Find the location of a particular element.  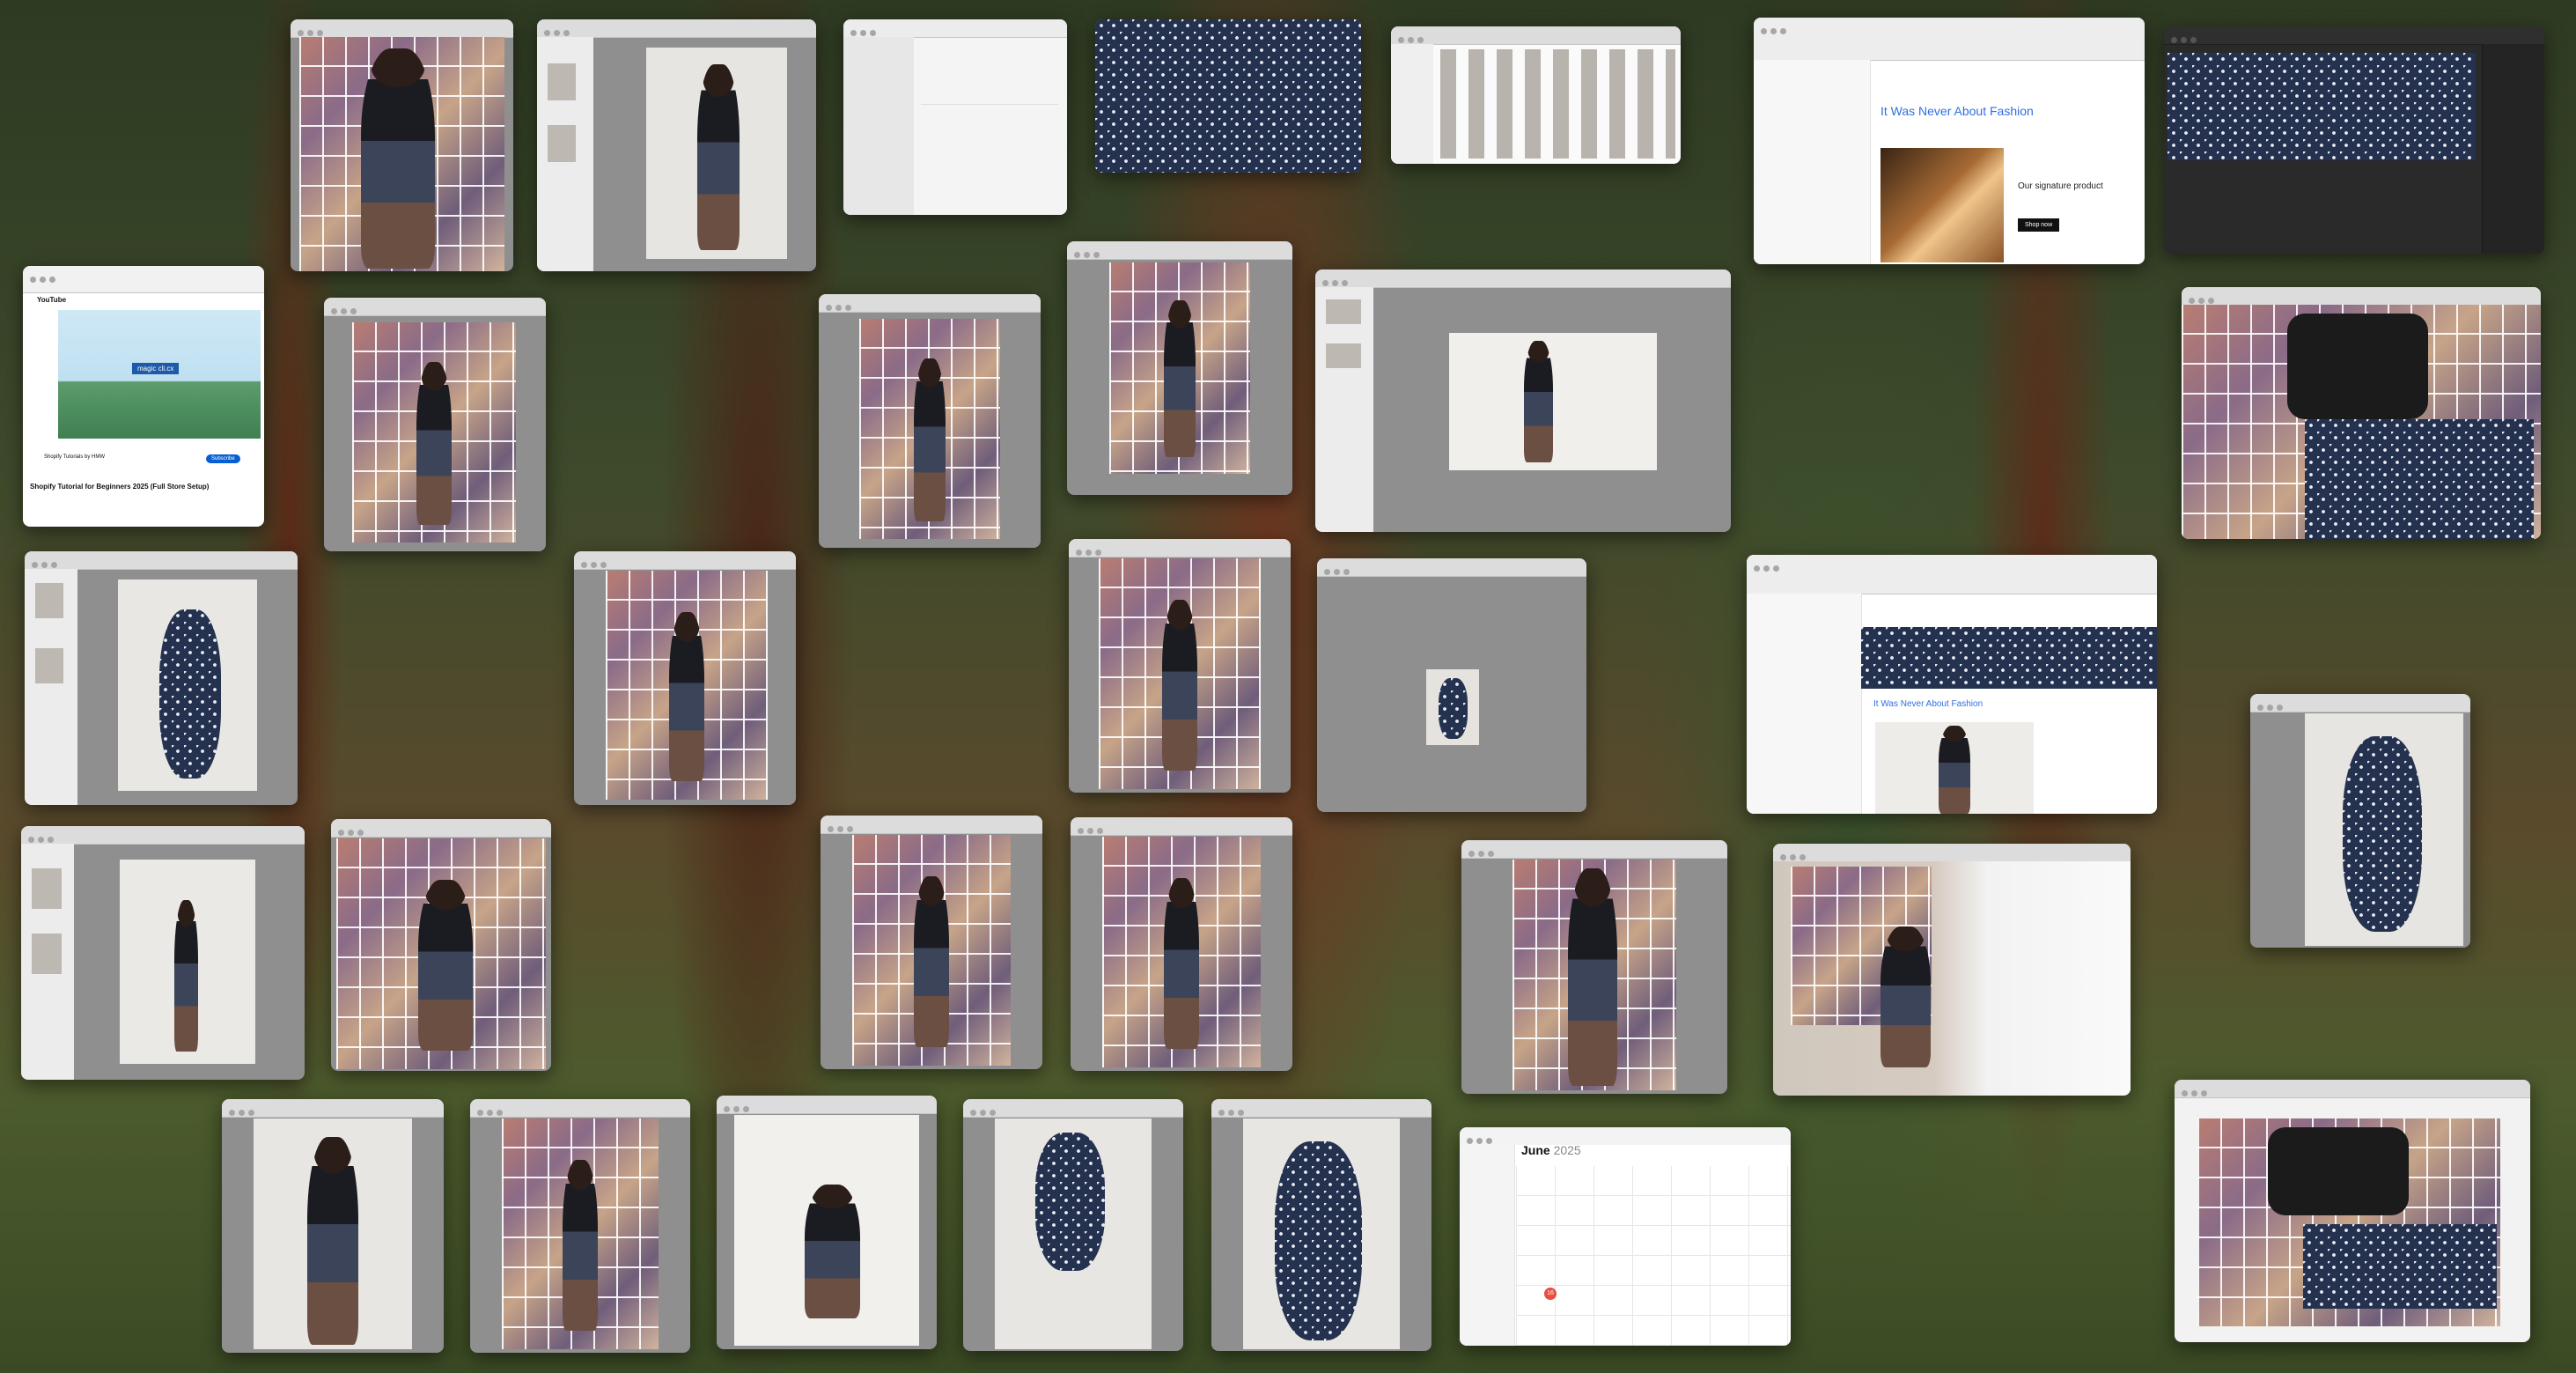

settings-window is located at coordinates (955, 117).